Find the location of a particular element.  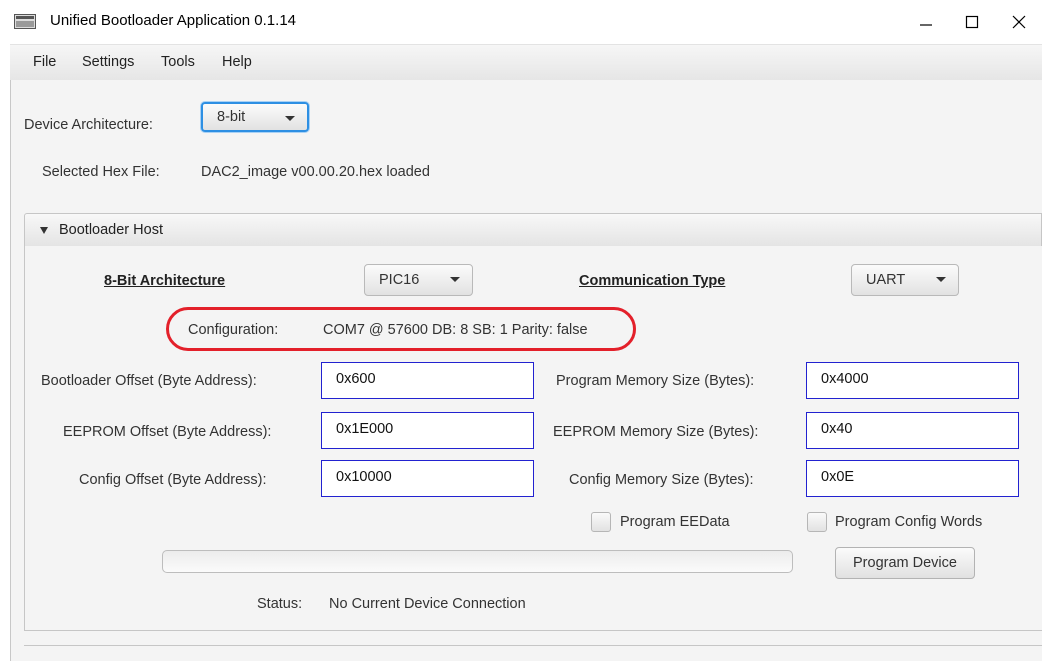

program-eedata-label: Program EEData is located at coordinates (675, 522).